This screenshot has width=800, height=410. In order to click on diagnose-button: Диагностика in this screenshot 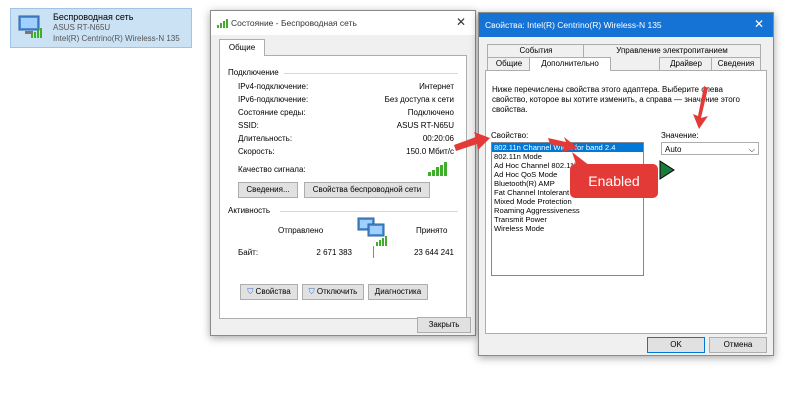, I will do `click(398, 292)`.